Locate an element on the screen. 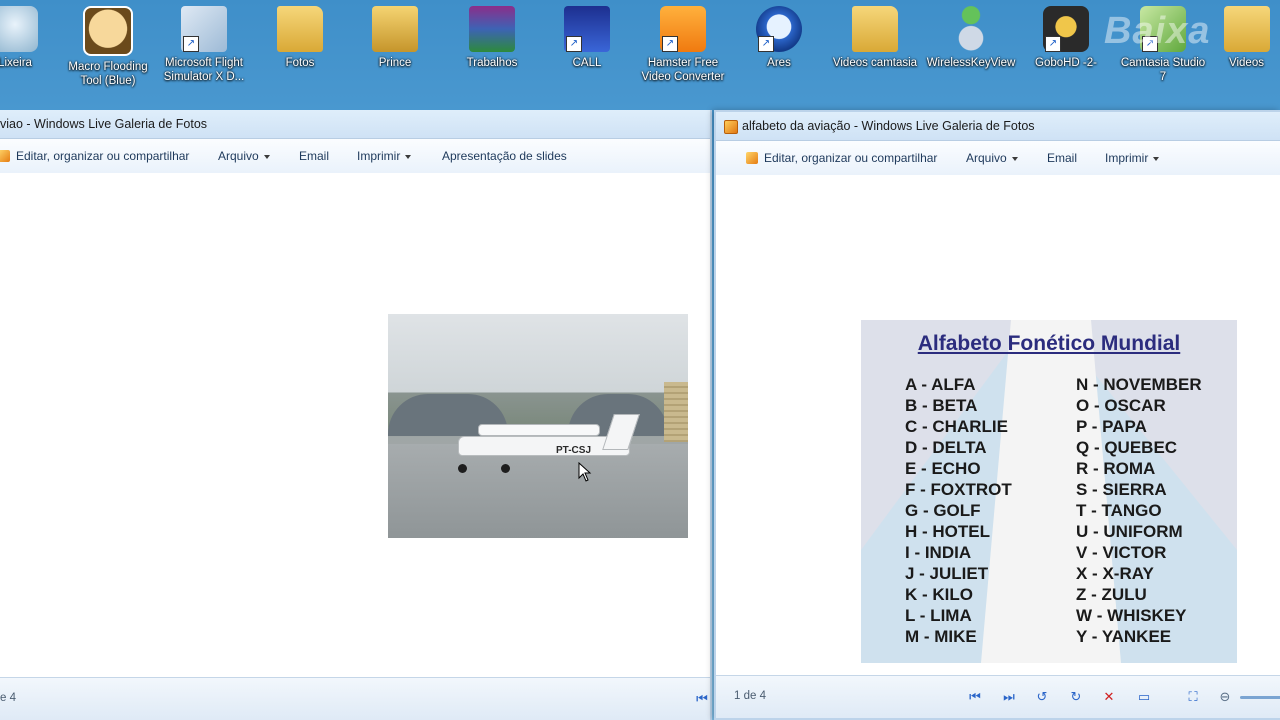 This screenshot has height=720, width=1280. previous-photo-icon: ⏮ is located at coordinates (975, 697).